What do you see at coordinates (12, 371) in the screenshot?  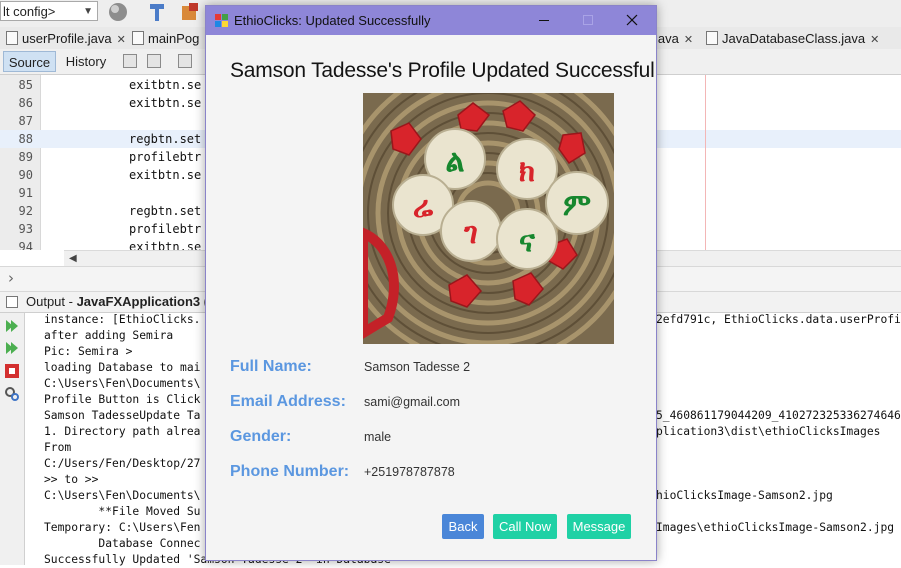 I see `stop-icon` at bounding box center [12, 371].